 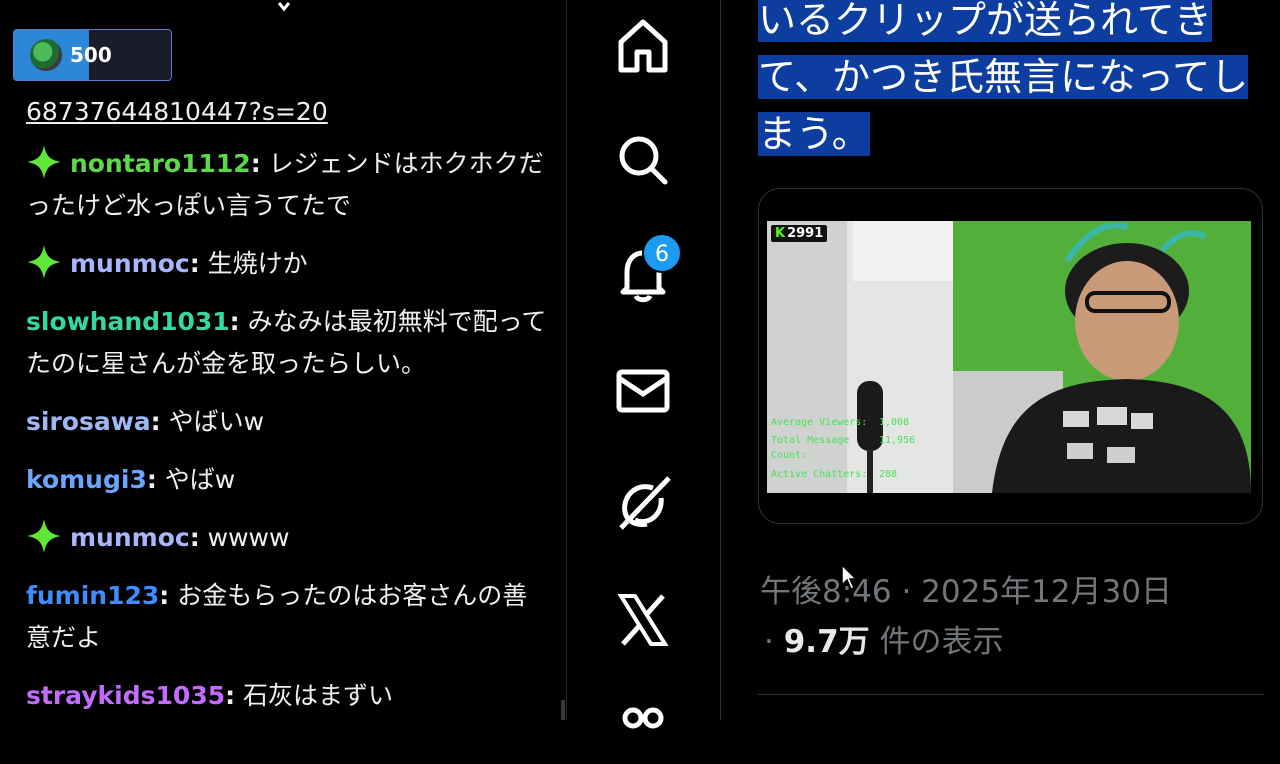 I want to click on chat-message-text: やばいw, so click(x=212, y=421).